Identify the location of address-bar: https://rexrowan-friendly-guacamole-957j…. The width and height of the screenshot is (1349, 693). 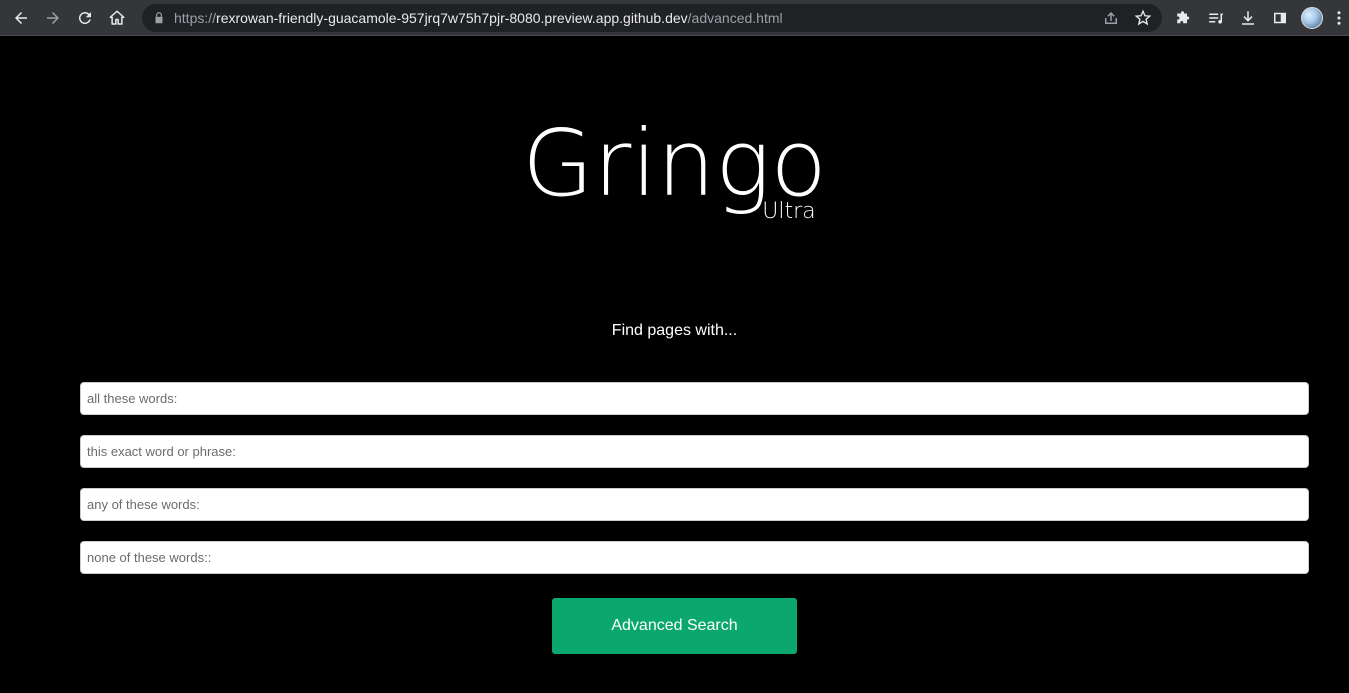
(652, 18).